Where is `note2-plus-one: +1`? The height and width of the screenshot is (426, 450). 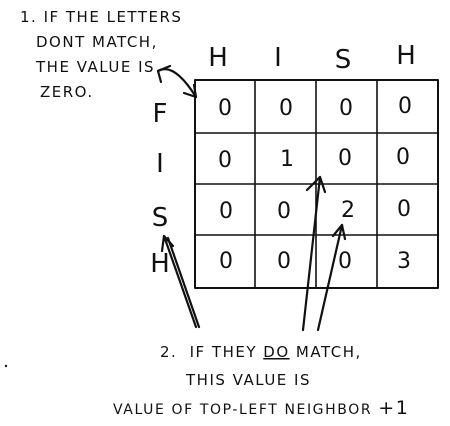 note2-plus-one: +1 is located at coordinates (393, 408).